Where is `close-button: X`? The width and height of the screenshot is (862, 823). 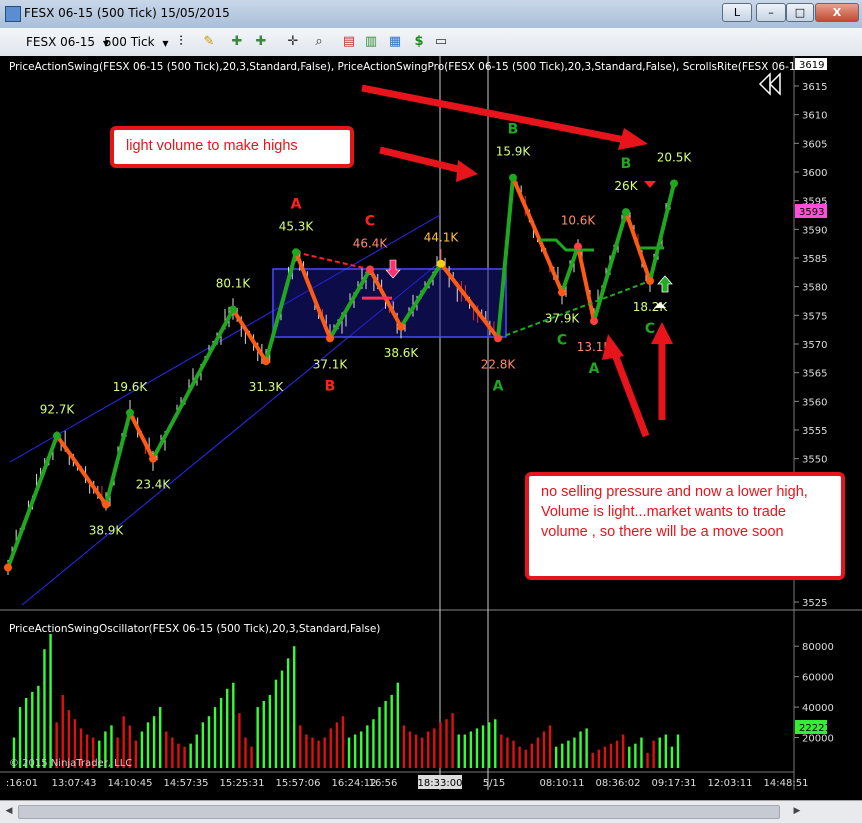
close-button: X is located at coordinates (837, 12).